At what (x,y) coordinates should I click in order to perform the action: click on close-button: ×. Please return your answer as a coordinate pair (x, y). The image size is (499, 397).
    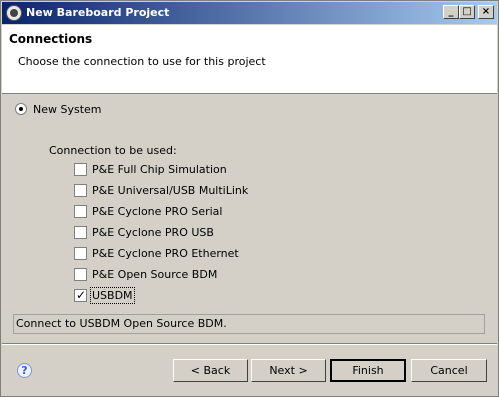
    Looking at the image, I should click on (486, 12).